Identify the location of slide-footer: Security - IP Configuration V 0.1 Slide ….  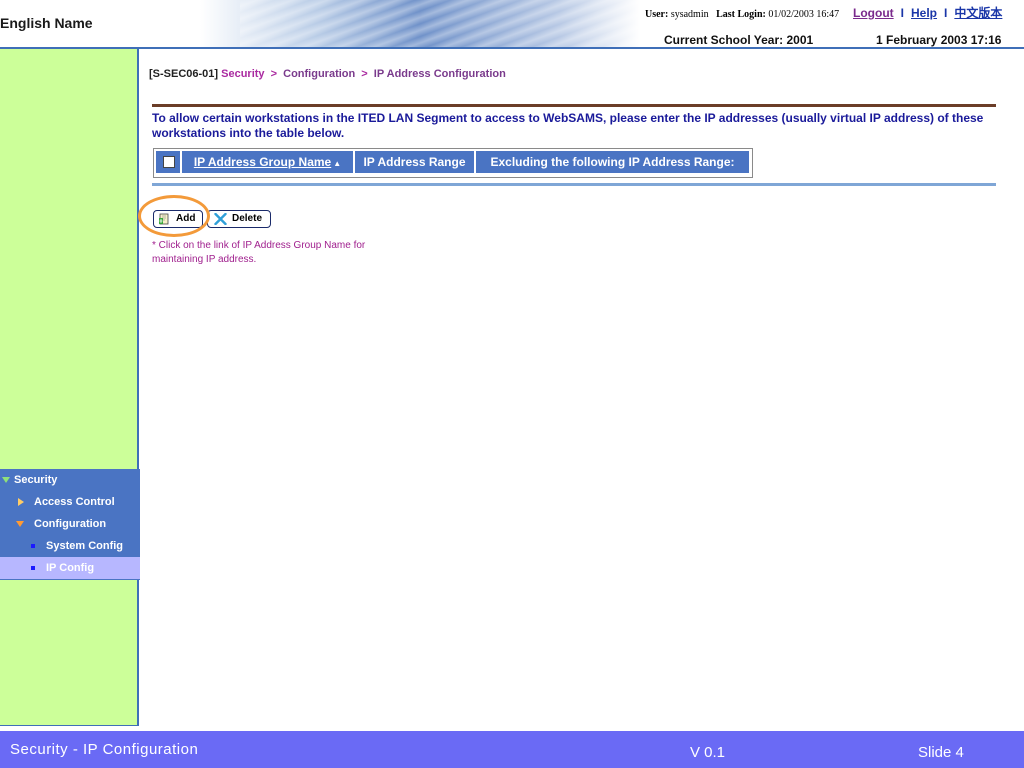
(512, 749).